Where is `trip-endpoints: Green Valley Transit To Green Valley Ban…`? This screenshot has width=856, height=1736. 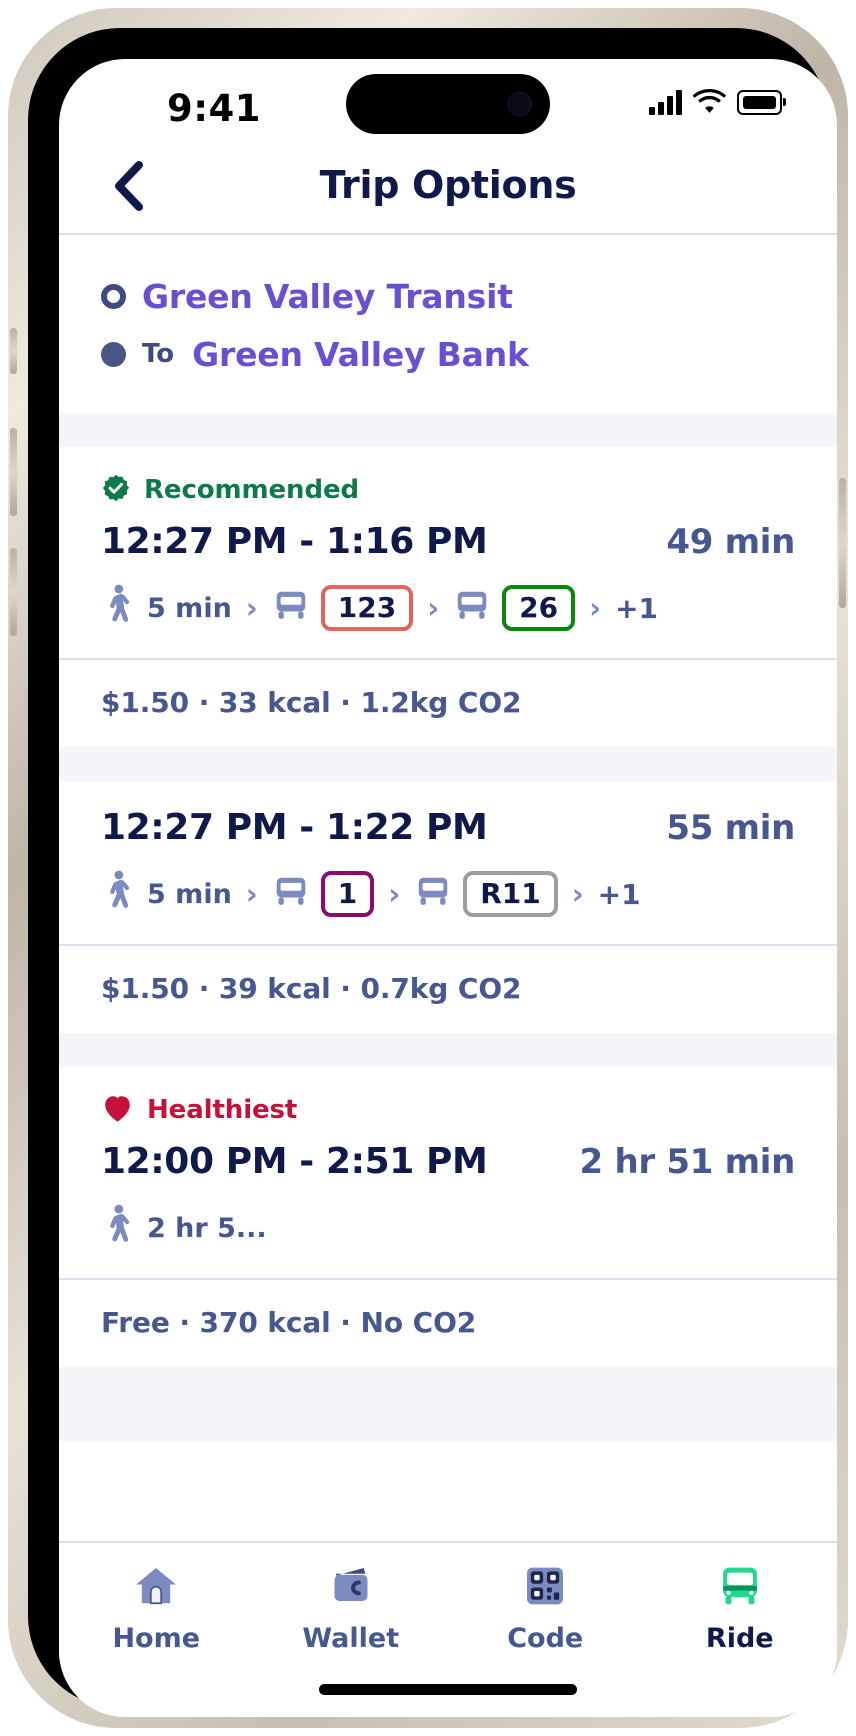 trip-endpoints: Green Valley Transit To Green Valley Ban… is located at coordinates (448, 324).